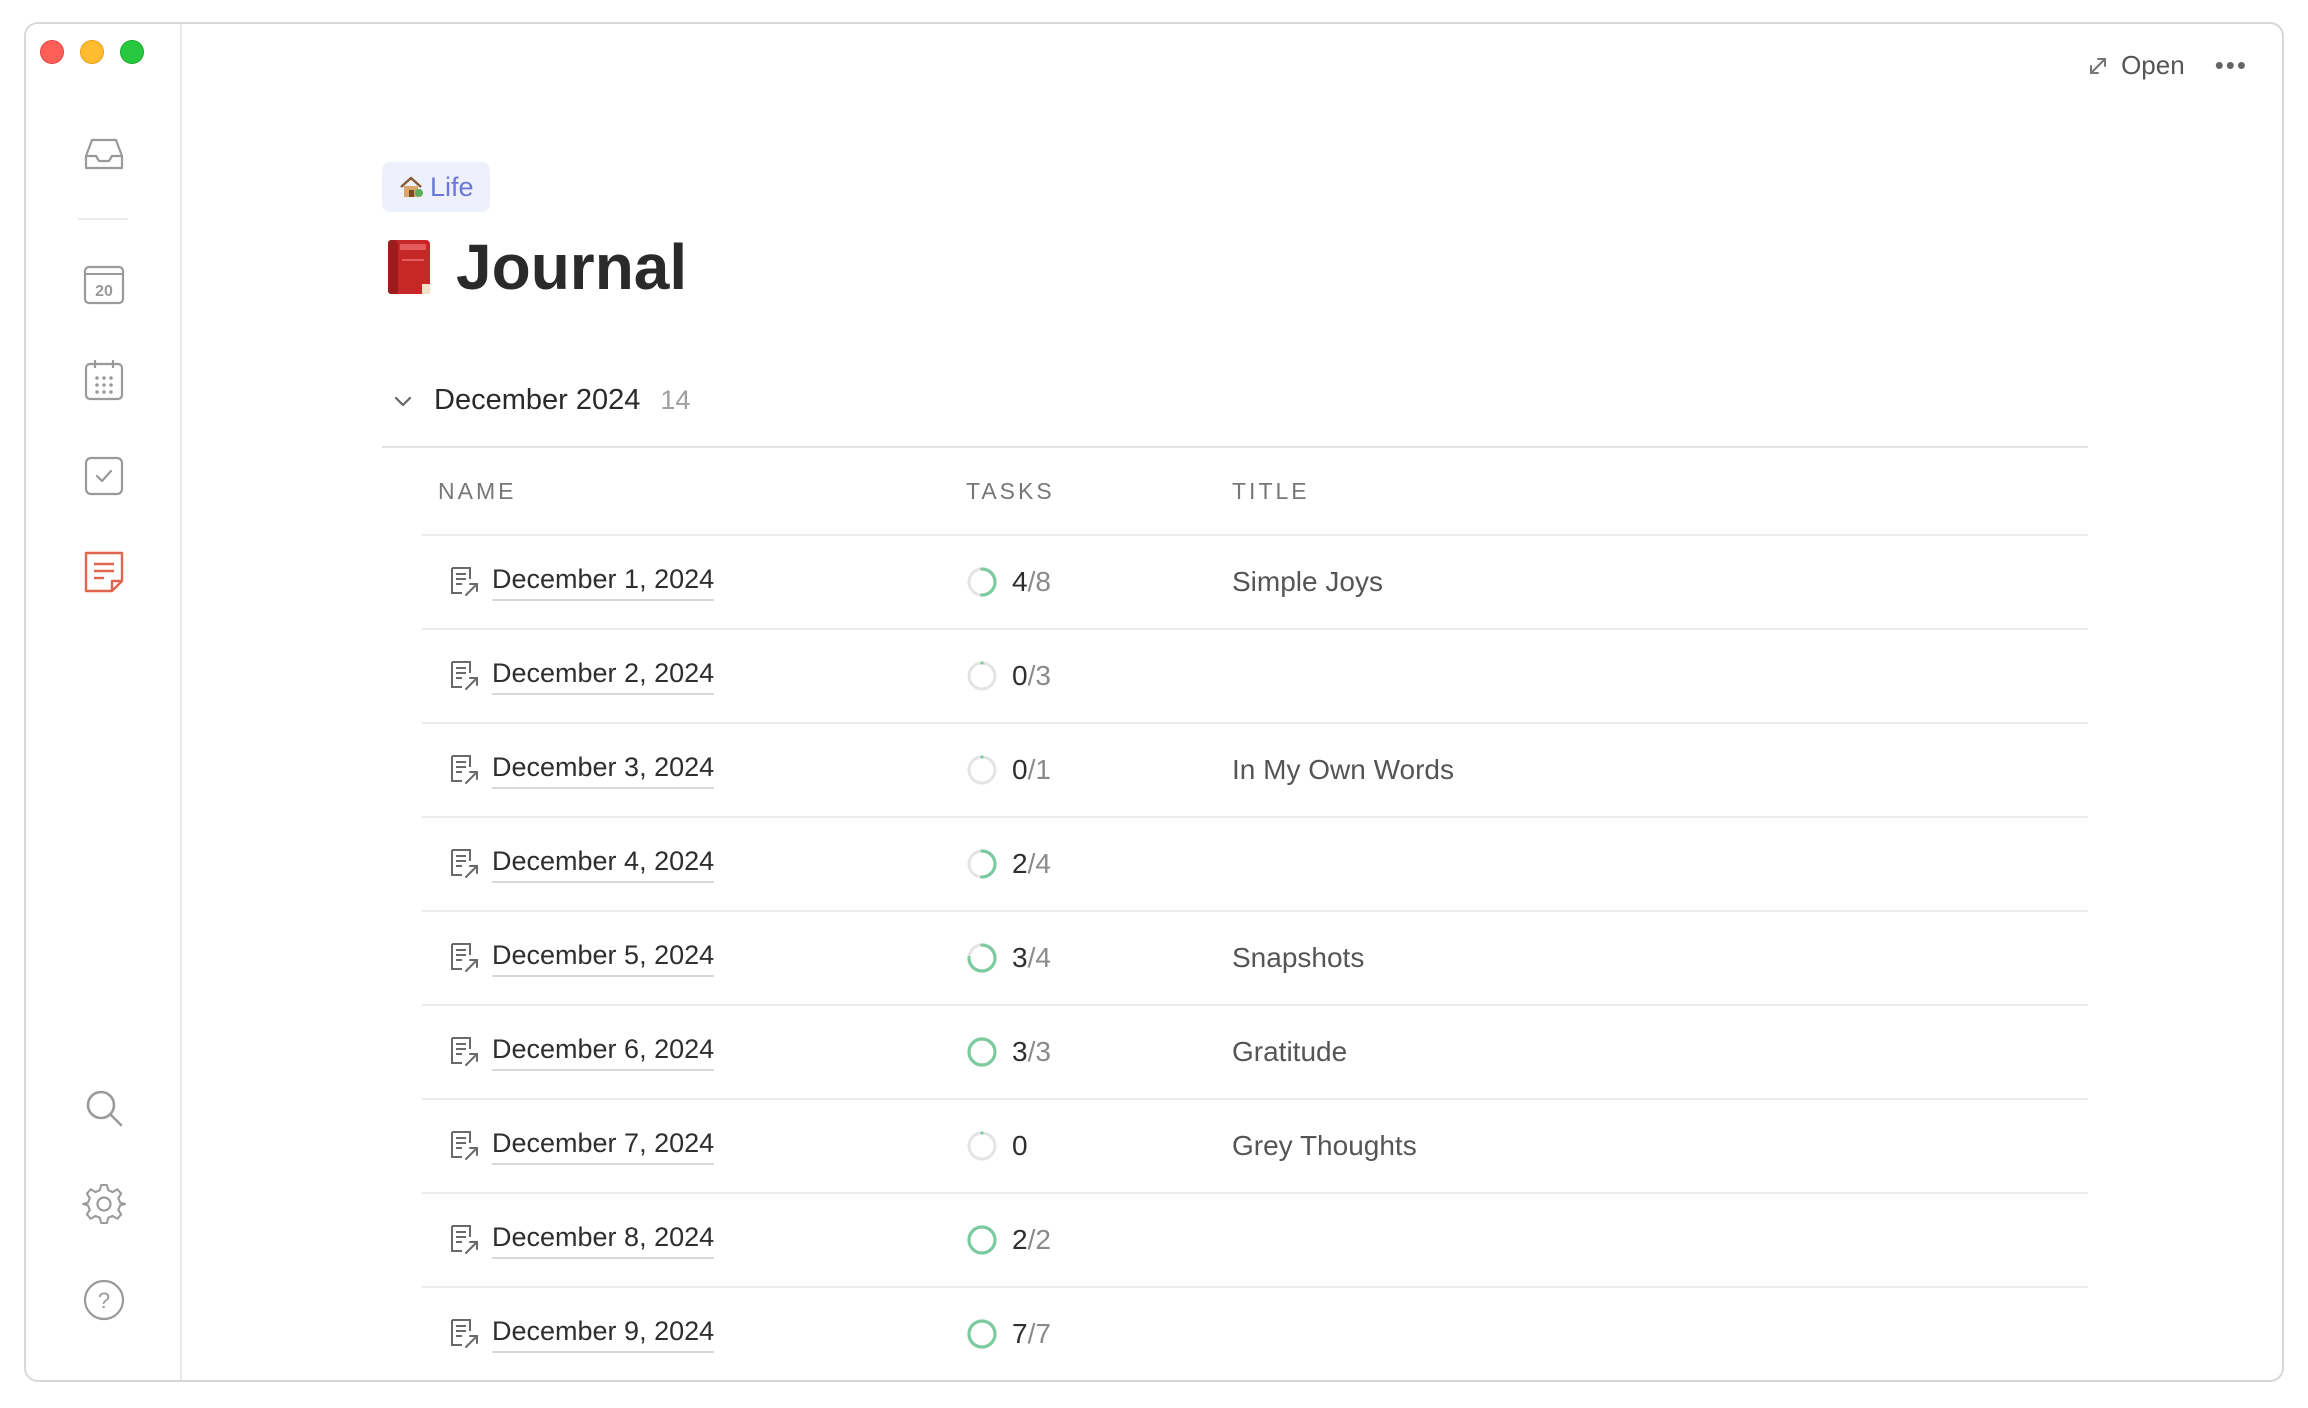 This screenshot has width=2308, height=1408. Describe the element at coordinates (603, 958) in the screenshot. I see `entry-name-link: December 5, 2024` at that location.